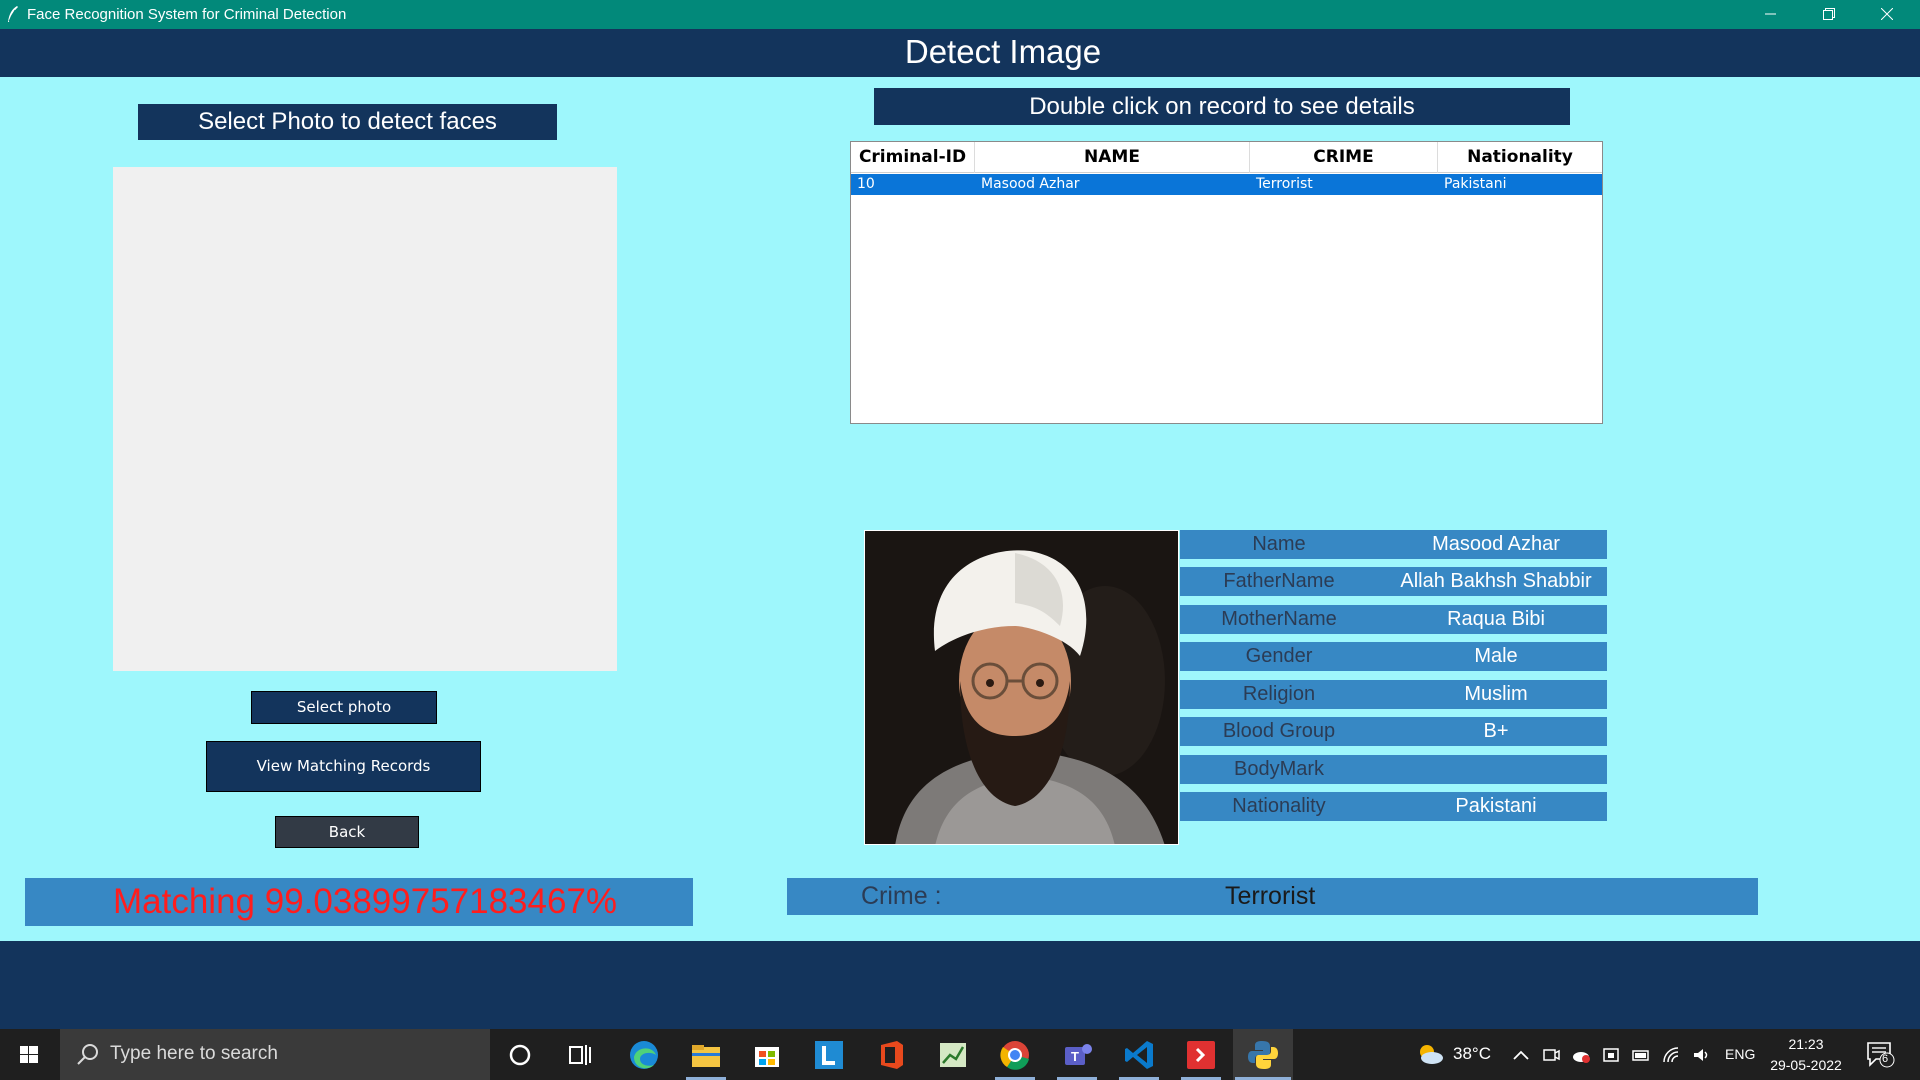  Describe the element at coordinates (1139, 1055) in the screenshot. I see `vscode-icon` at that location.